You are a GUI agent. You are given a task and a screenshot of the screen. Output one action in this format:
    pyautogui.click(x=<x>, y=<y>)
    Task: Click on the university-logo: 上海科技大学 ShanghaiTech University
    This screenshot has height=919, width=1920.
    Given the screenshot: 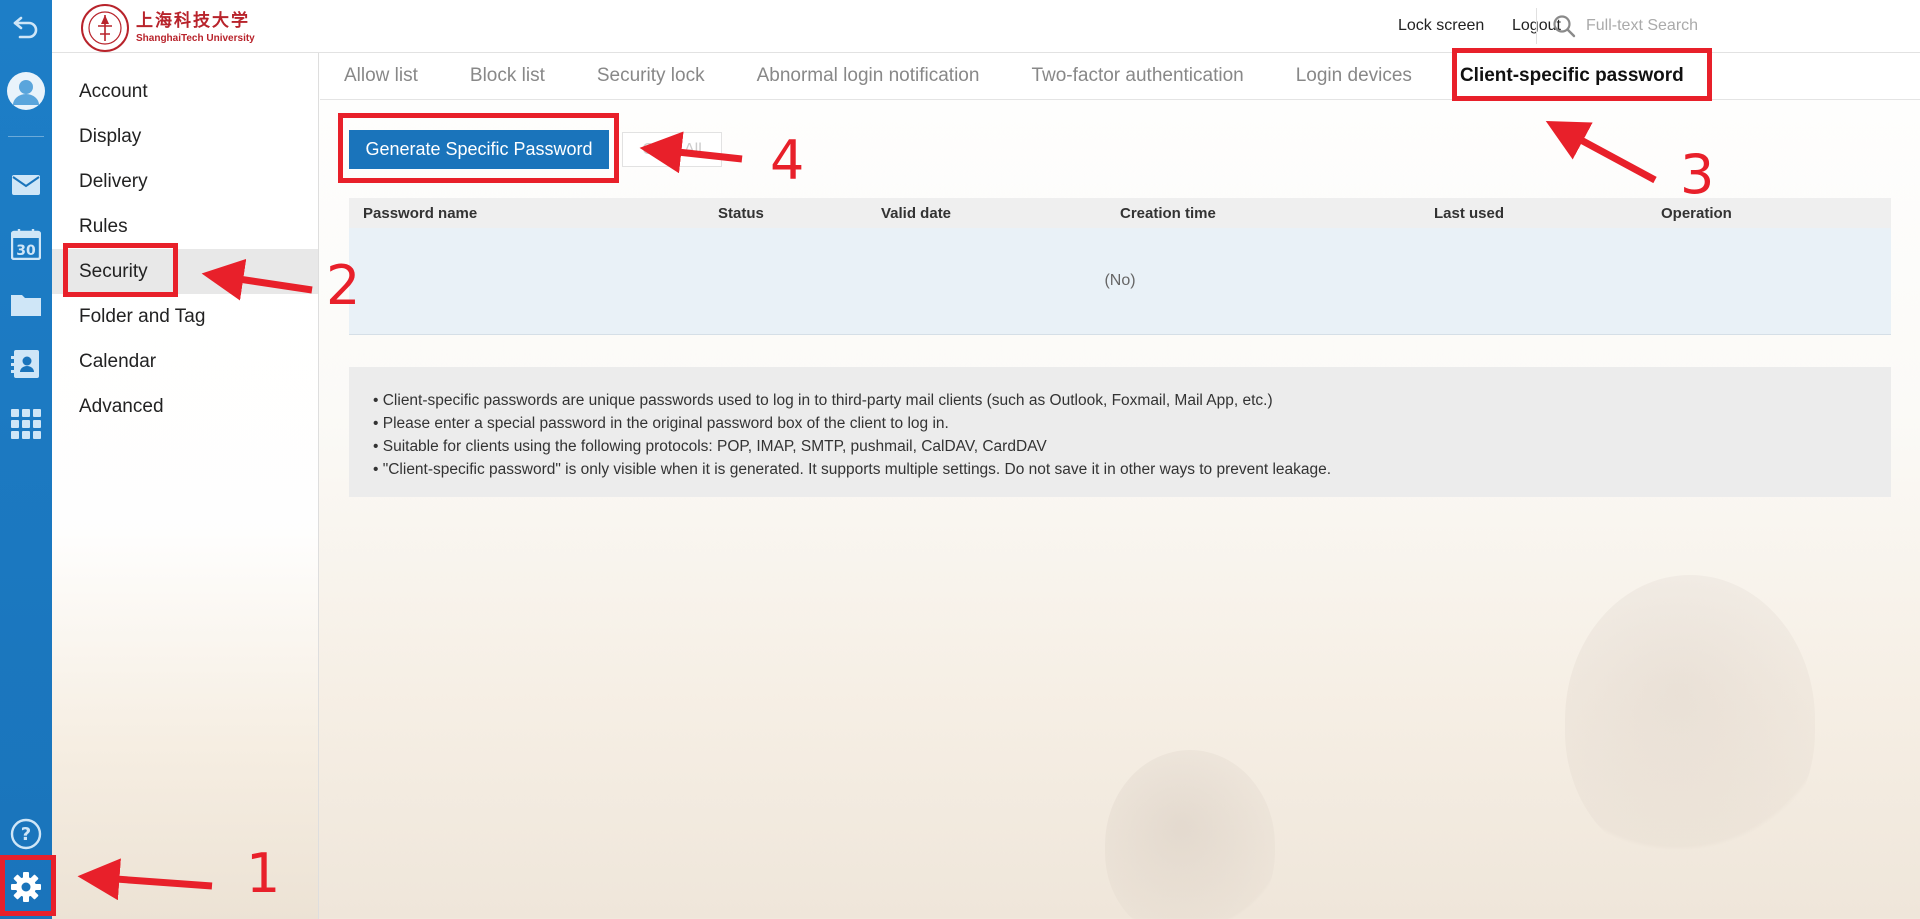 What is the action you would take?
    pyautogui.click(x=167, y=28)
    